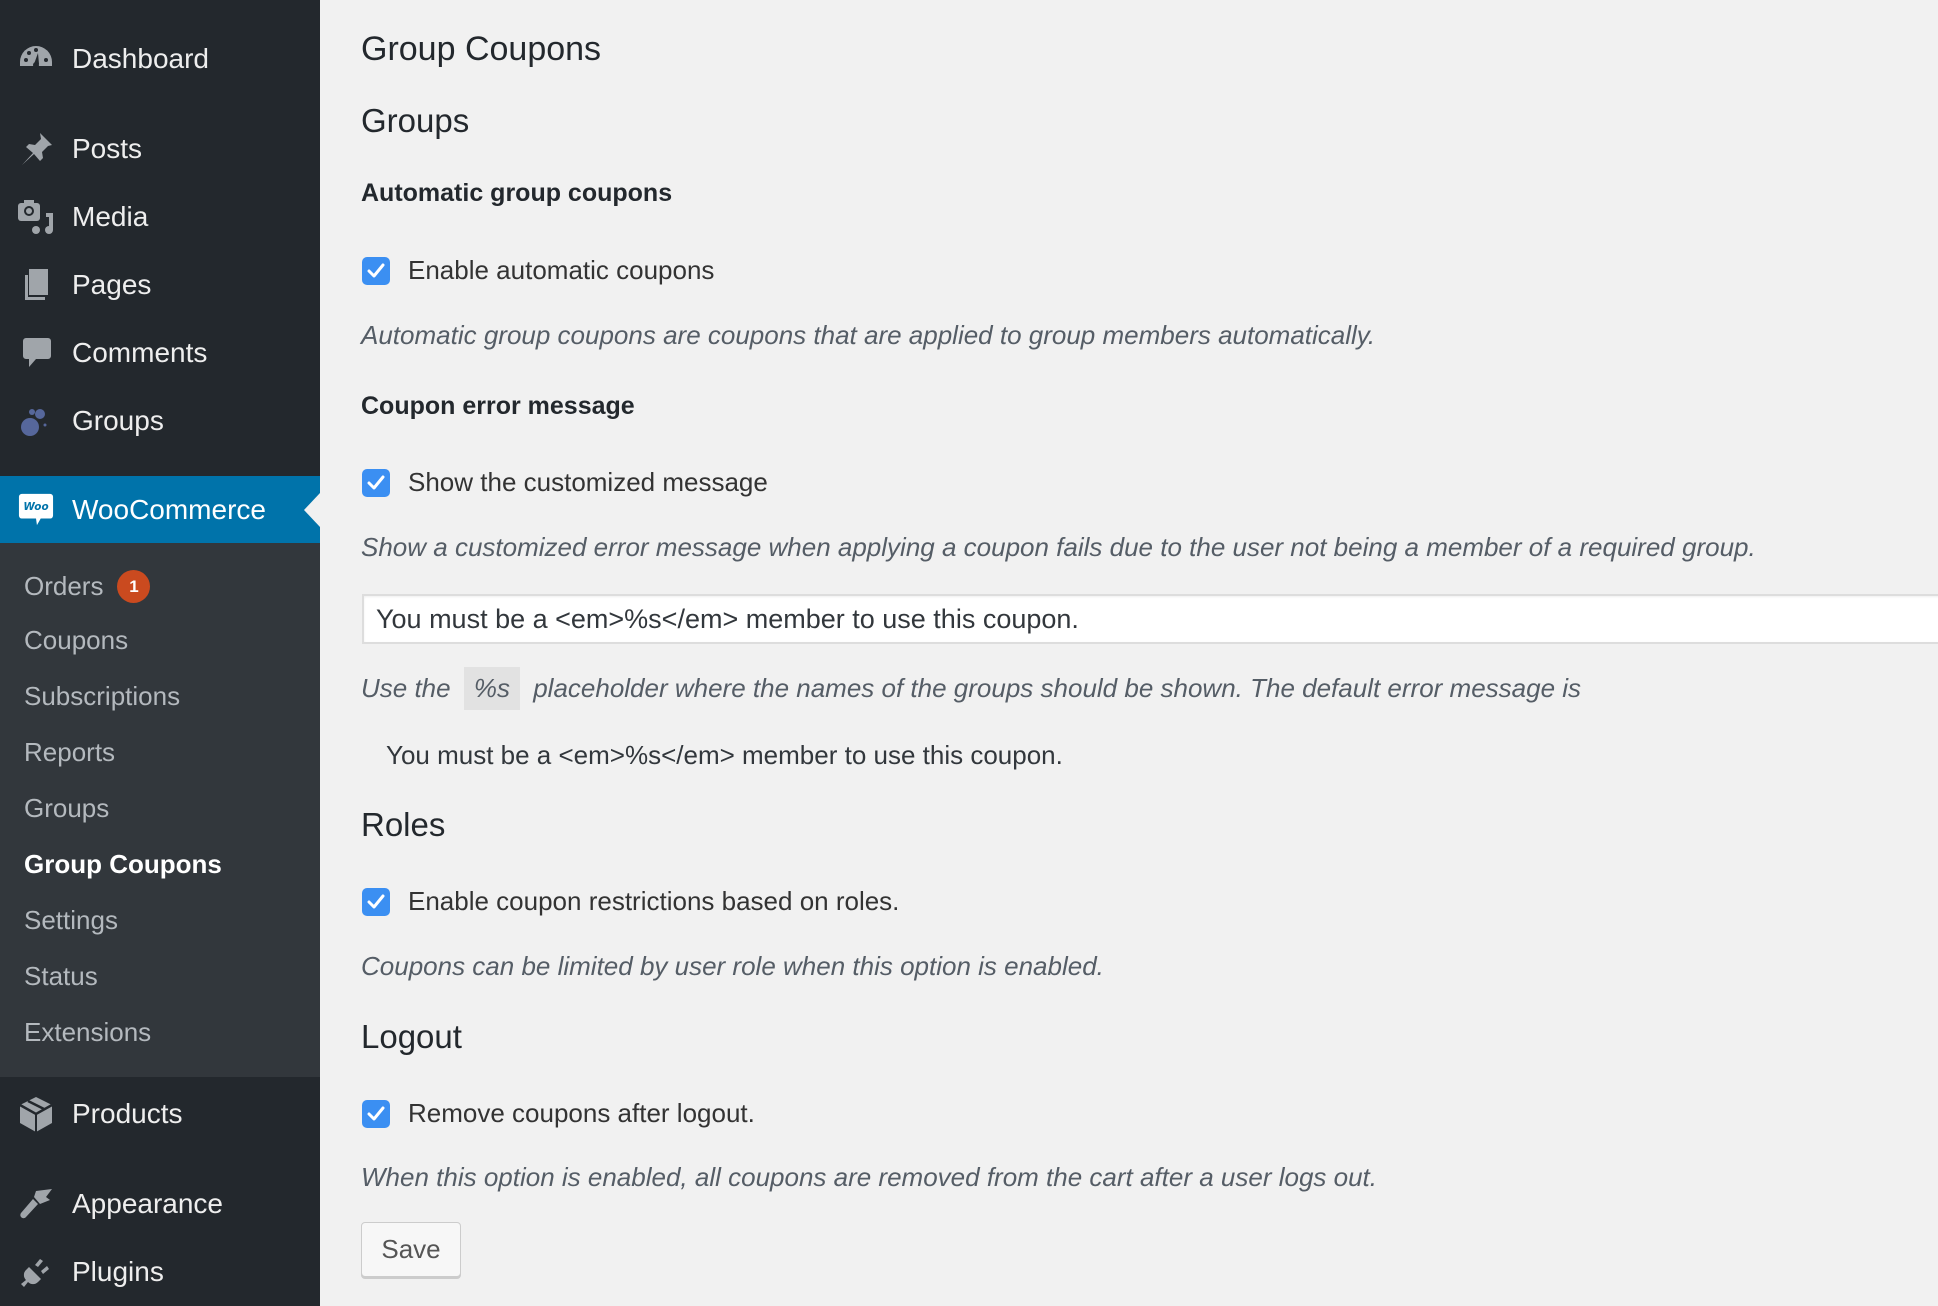 The width and height of the screenshot is (1938, 1306). What do you see at coordinates (140, 58) in the screenshot?
I see `sidebar-item-label: Dashboard` at bounding box center [140, 58].